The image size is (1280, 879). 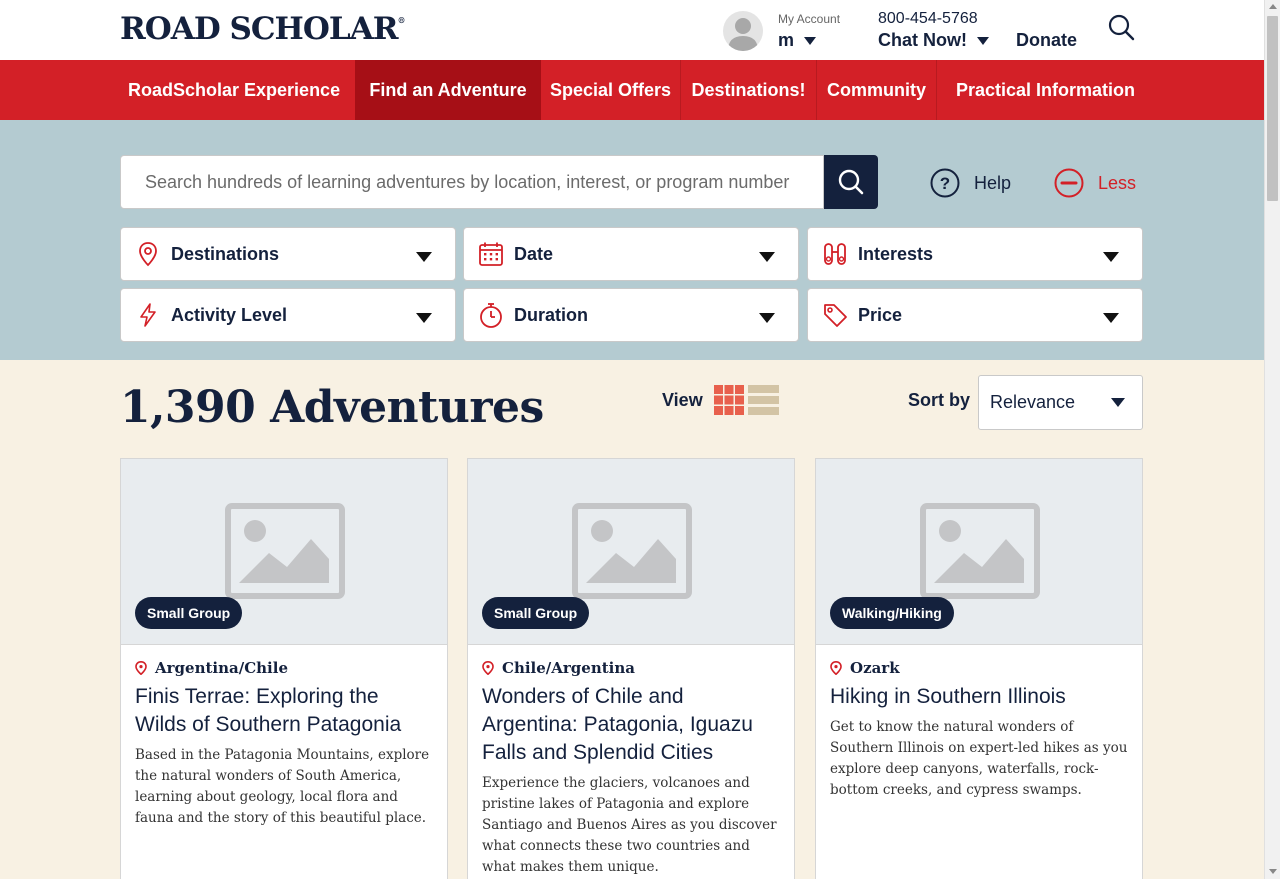 I want to click on avatar, so click(x=743, y=31).